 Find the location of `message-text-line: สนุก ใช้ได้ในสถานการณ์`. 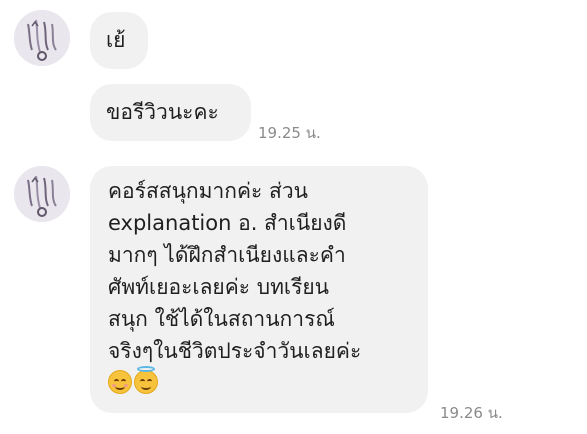

message-text-line: สนุก ใช้ได้ในสถานการณ์ is located at coordinates (221, 319).